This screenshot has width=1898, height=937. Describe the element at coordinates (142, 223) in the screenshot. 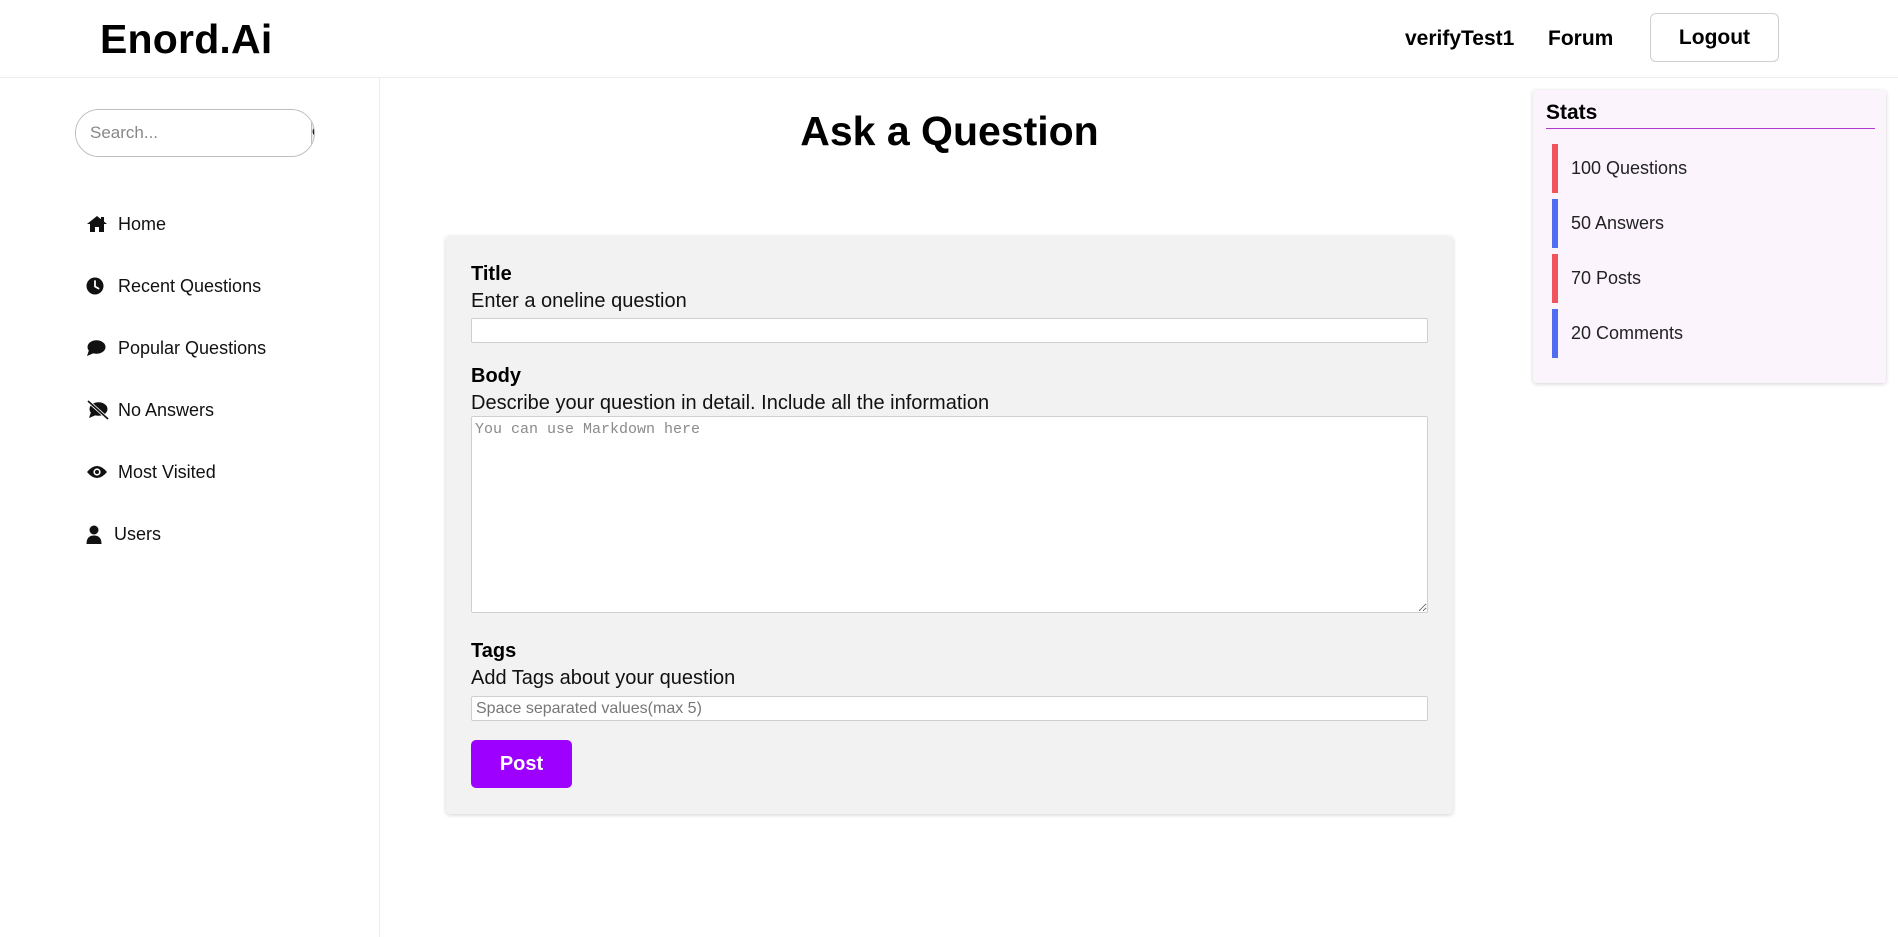

I see `sidebar-item-label: Home` at that location.